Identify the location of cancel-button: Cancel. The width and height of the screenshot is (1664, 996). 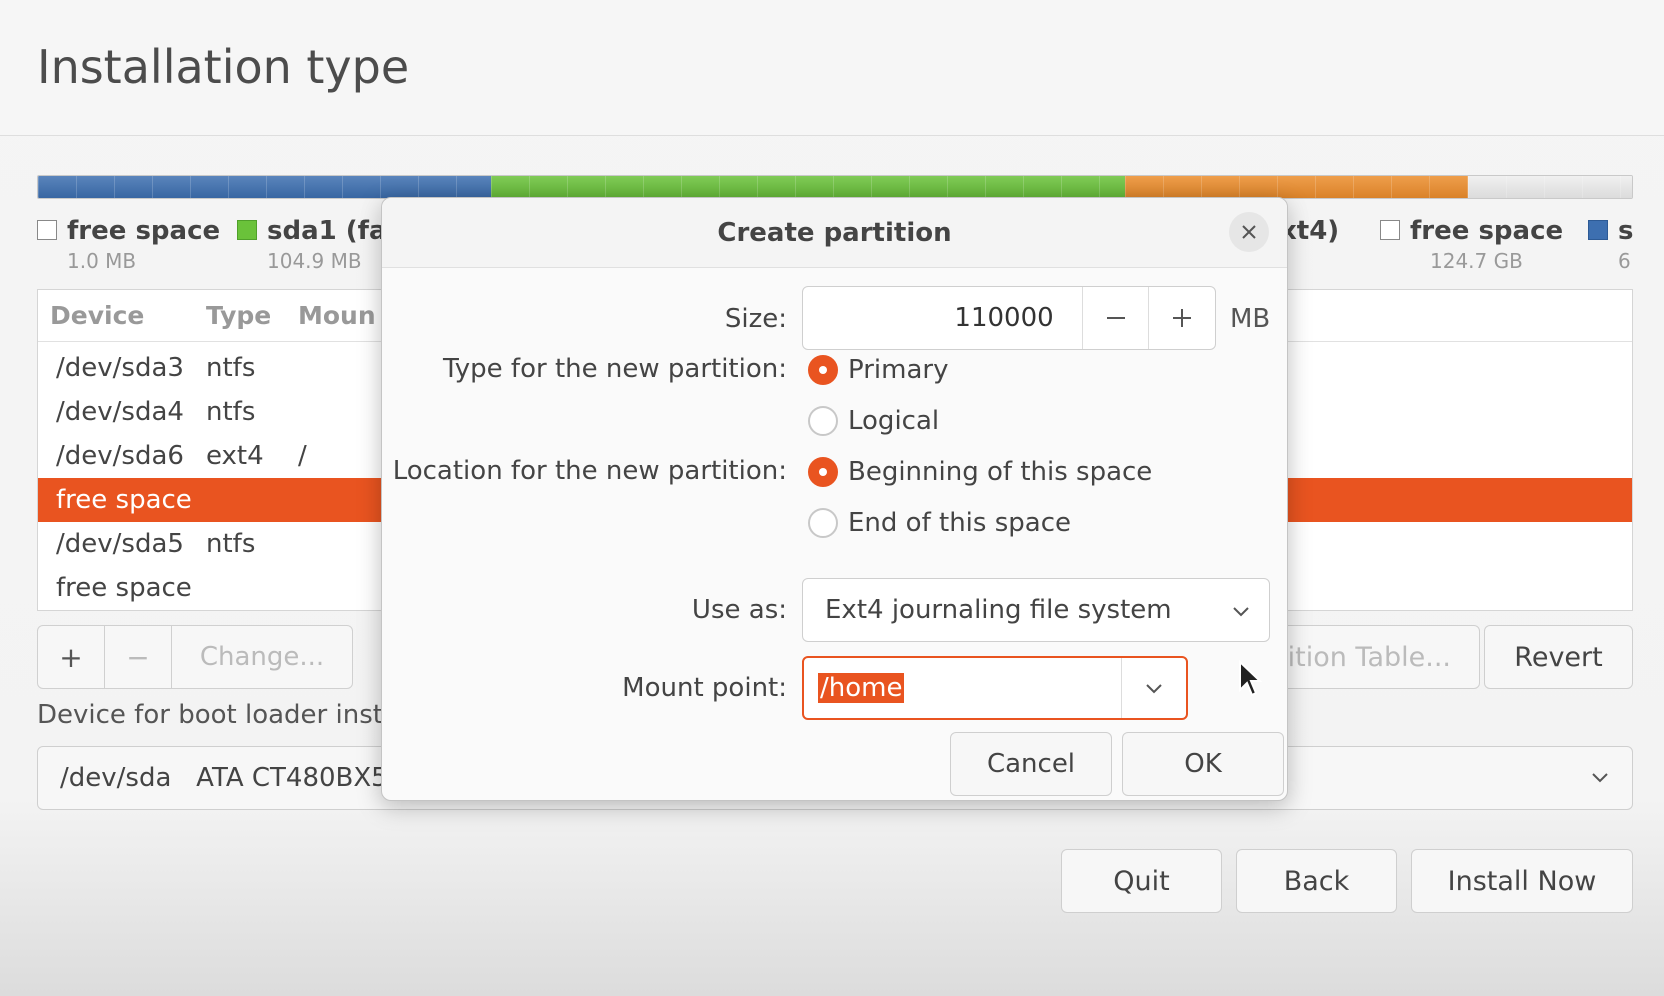
(1031, 764).